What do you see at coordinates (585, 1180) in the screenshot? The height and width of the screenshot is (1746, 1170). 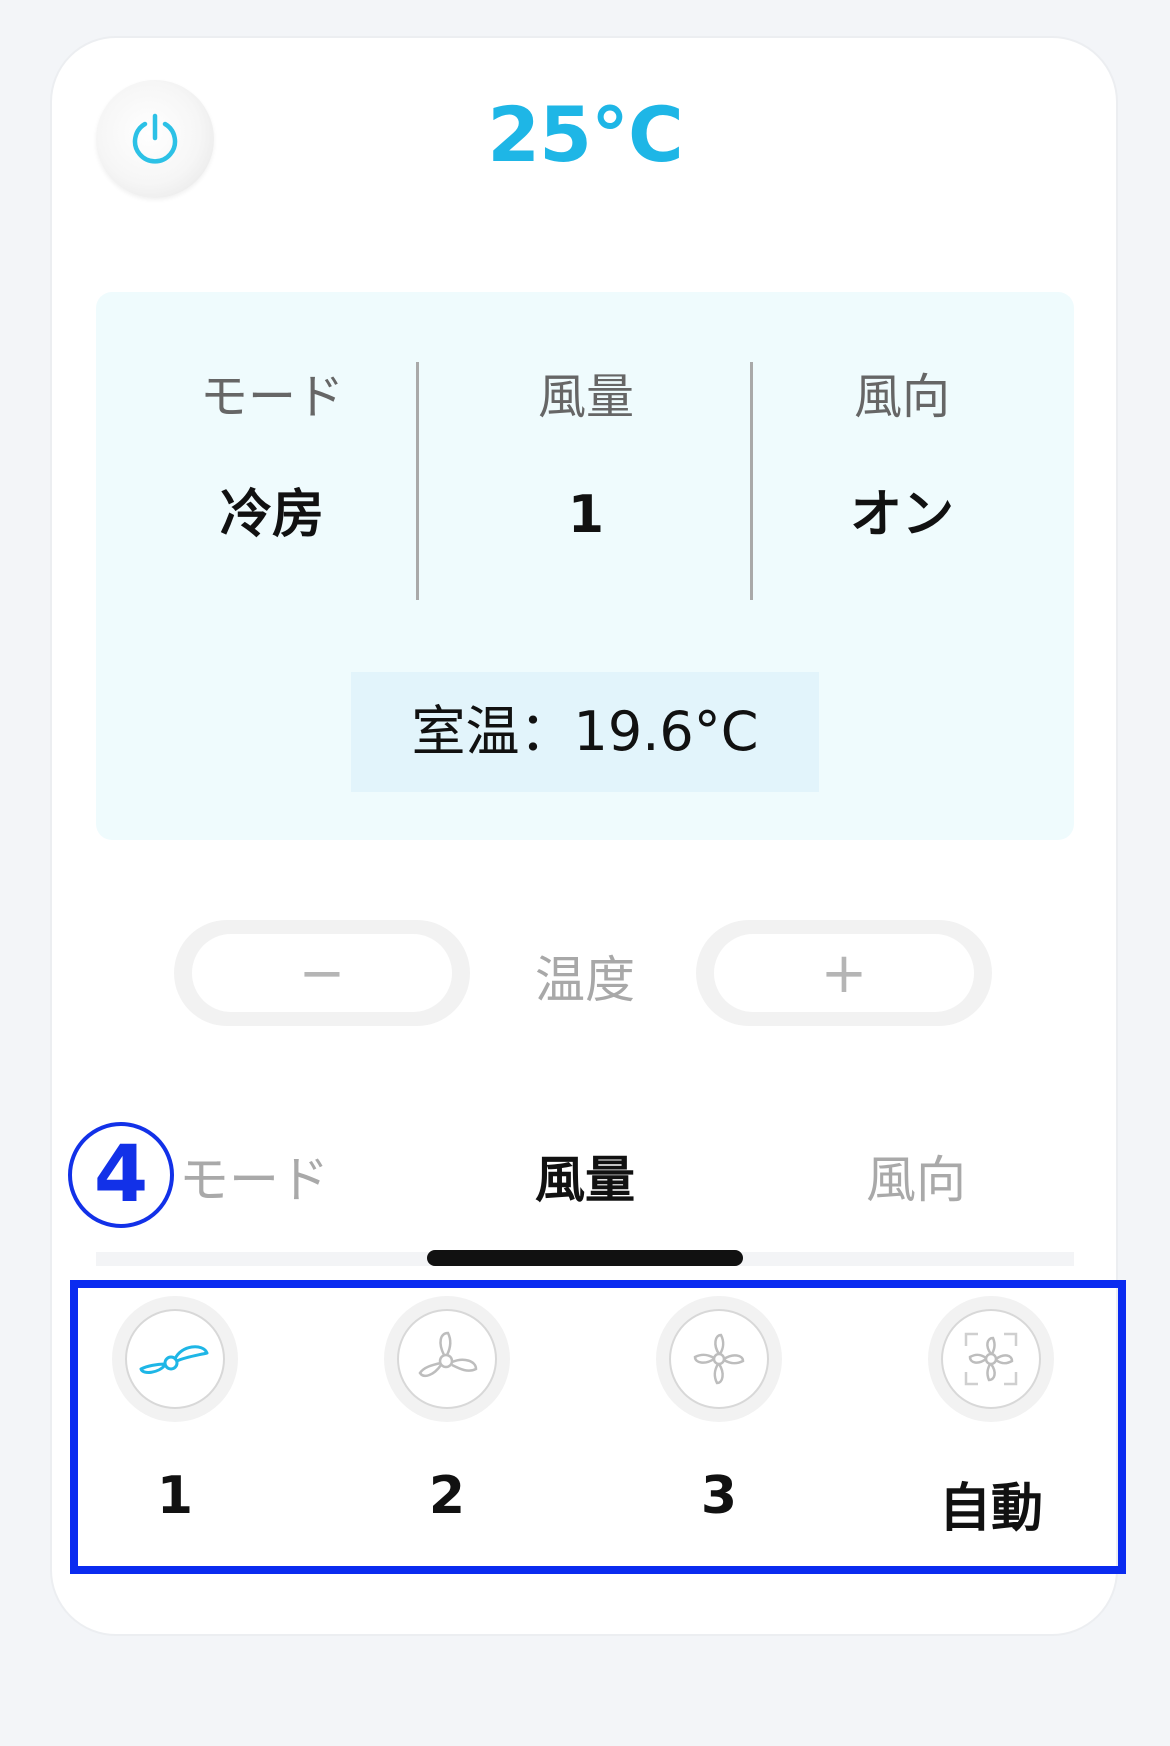 I see `tab-fan-speed: 風量` at bounding box center [585, 1180].